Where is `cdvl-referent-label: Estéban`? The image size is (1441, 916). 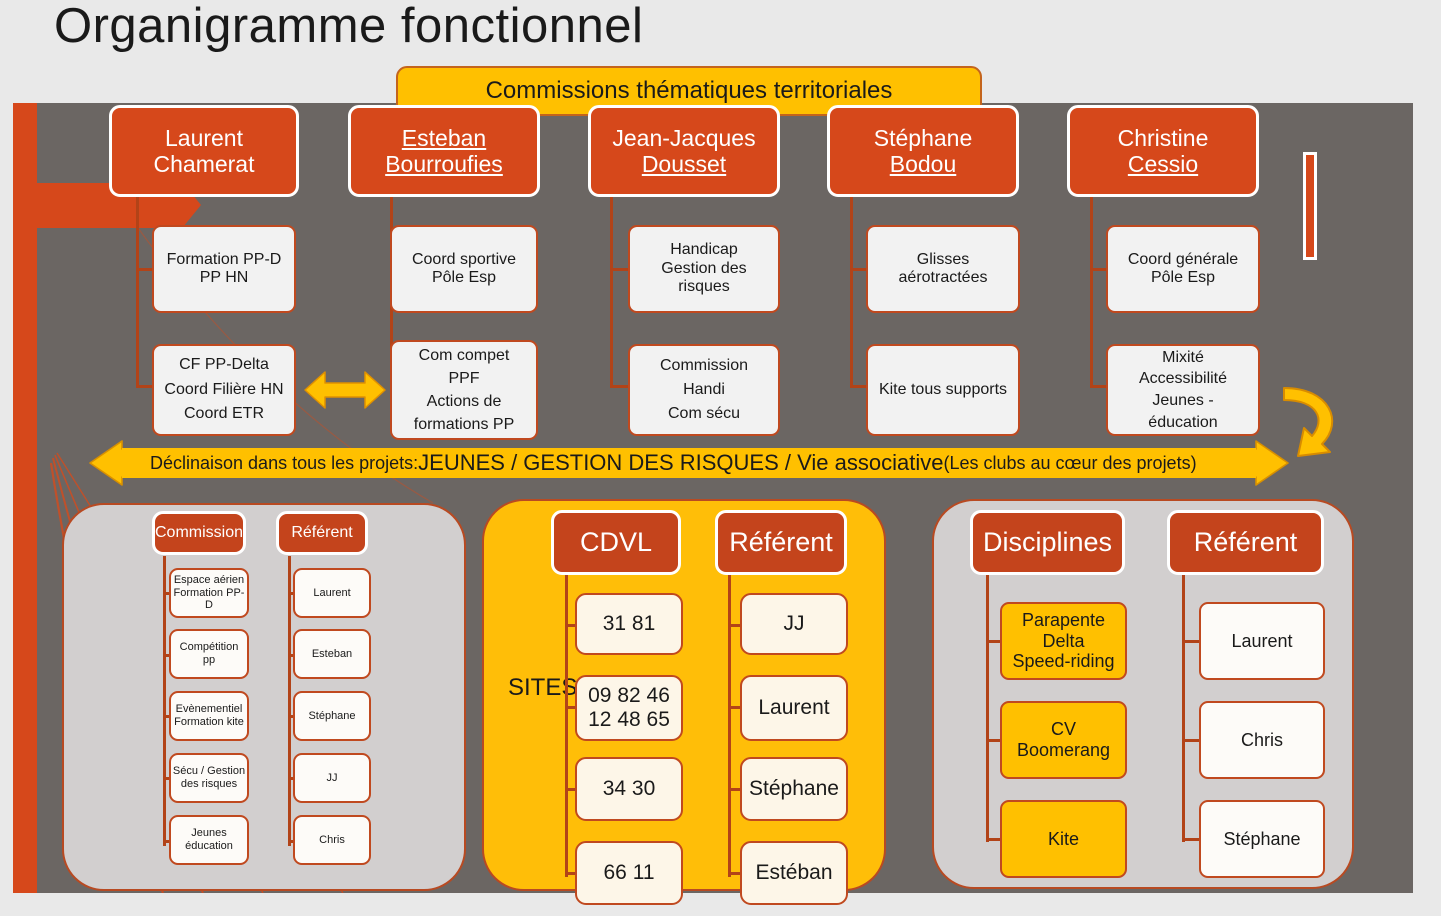
cdvl-referent-label: Estéban is located at coordinates (794, 872).